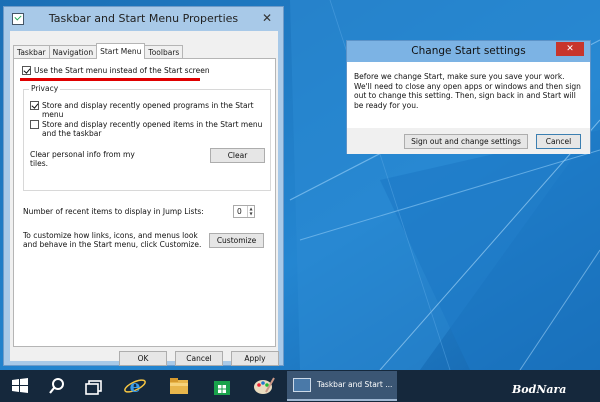  What do you see at coordinates (73, 52) in the screenshot?
I see `tab-navigation: Navigation` at bounding box center [73, 52].